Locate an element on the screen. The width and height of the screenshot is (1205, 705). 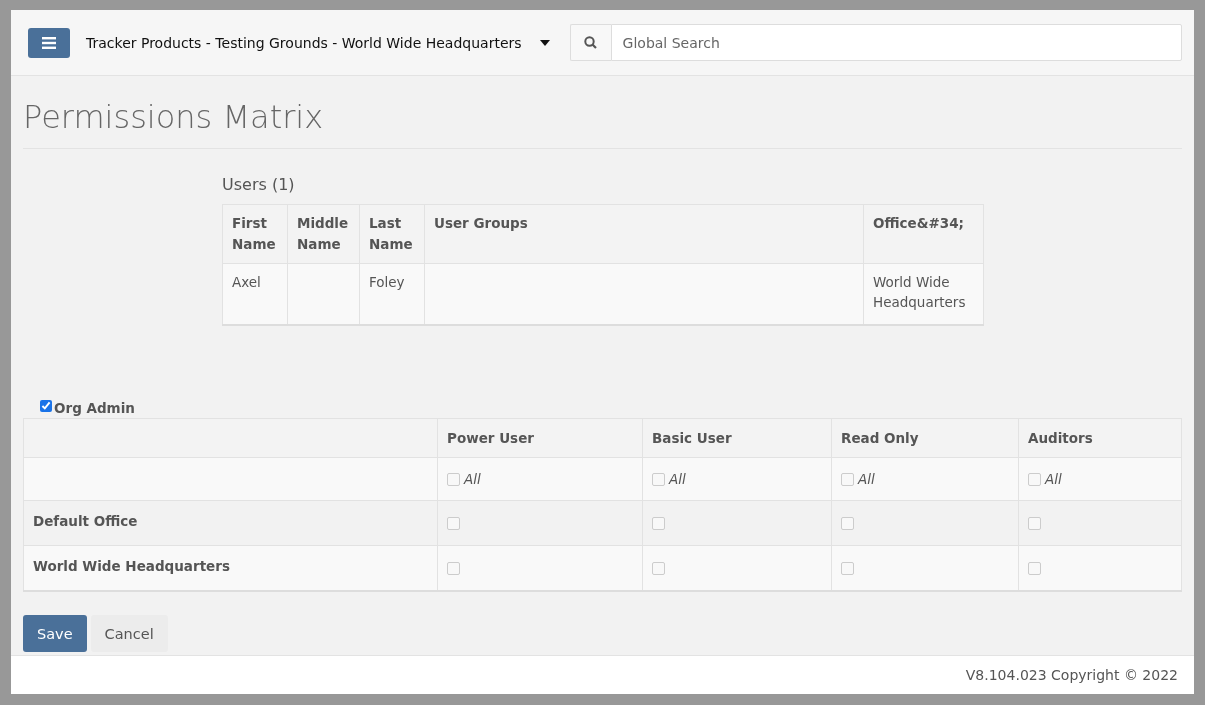
menu-button is located at coordinates (49, 42).